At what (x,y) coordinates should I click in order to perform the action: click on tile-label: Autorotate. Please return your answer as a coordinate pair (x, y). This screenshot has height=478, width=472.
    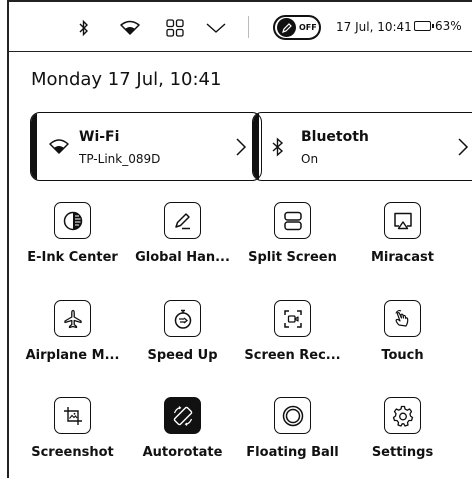
    Looking at the image, I should click on (182, 452).